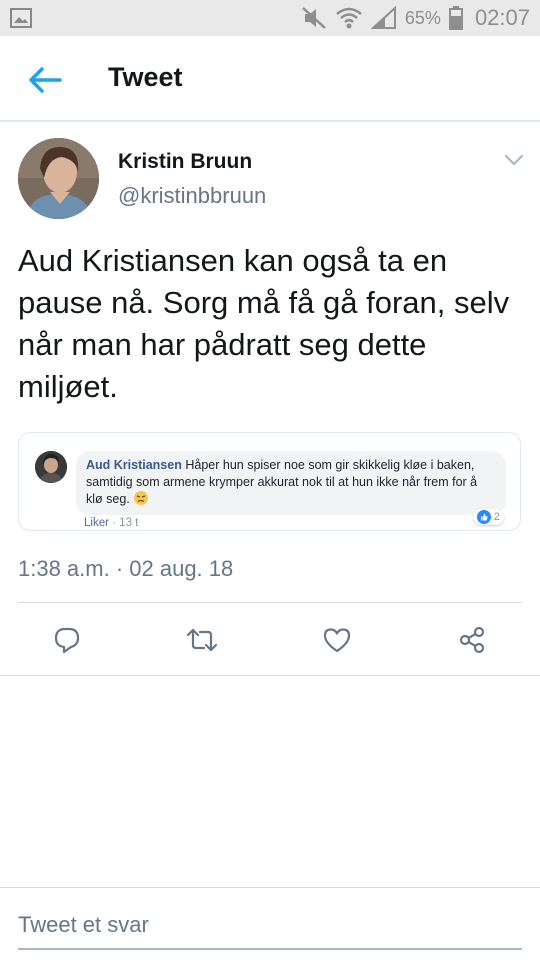  Describe the element at coordinates (496, 517) in the screenshot. I see `reaction-count: 2` at that location.